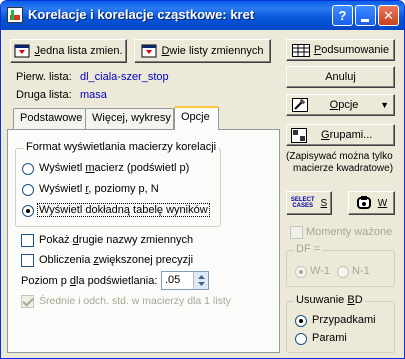  I want to click on tab-podstawowe: Podstawowe, so click(49, 118).